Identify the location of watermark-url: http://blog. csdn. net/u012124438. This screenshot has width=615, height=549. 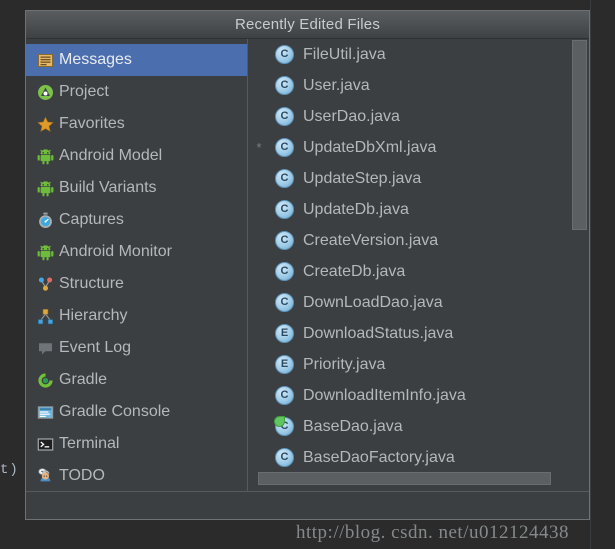
(432, 532).